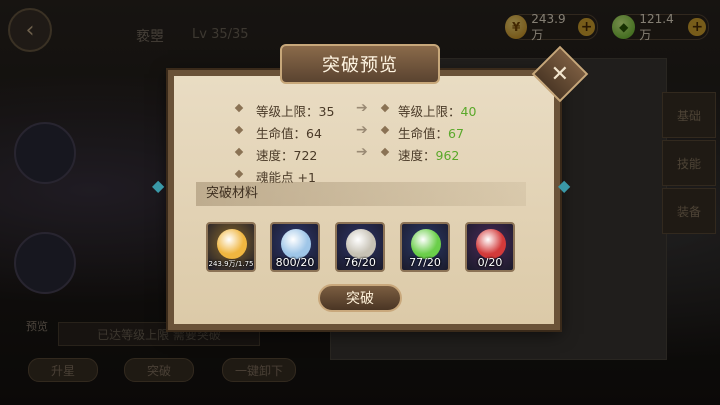 The width and height of the screenshot is (720, 405). Describe the element at coordinates (360, 64) in the screenshot. I see `modal-title: 突破预览` at that location.